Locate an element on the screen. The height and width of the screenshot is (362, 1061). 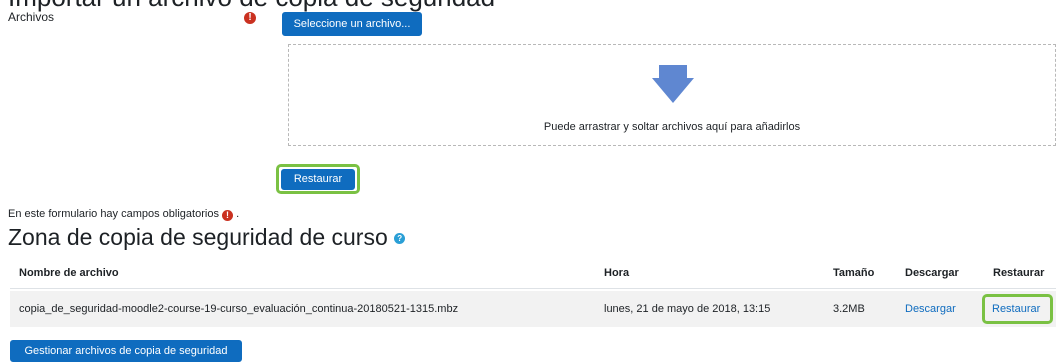
backup-size: 3.2MB is located at coordinates (849, 309).